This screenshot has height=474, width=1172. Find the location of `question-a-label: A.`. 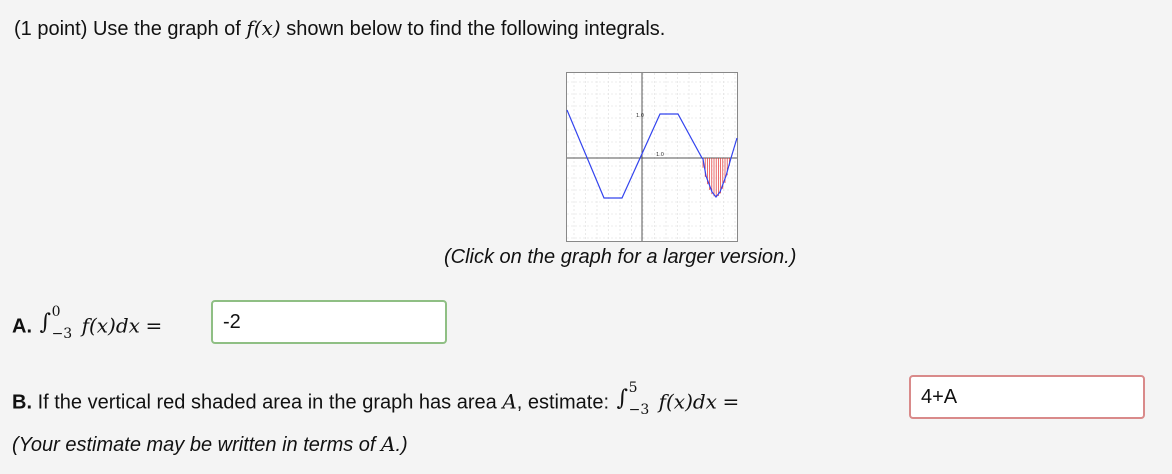

question-a-label: A. is located at coordinates (22, 326).